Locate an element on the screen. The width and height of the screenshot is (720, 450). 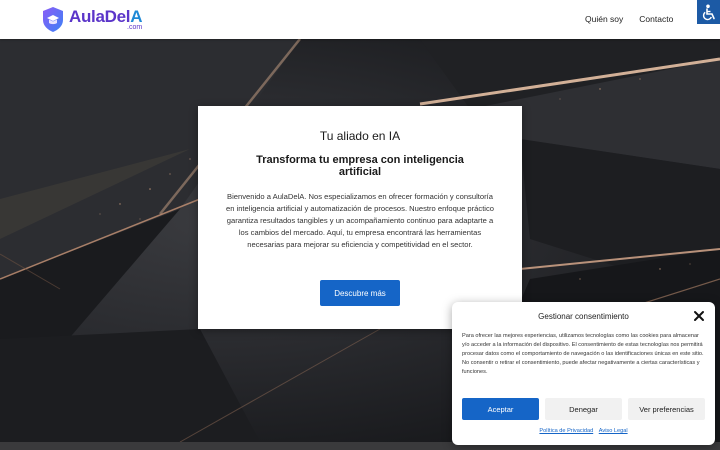
deny-button: Denegar is located at coordinates (583, 409).